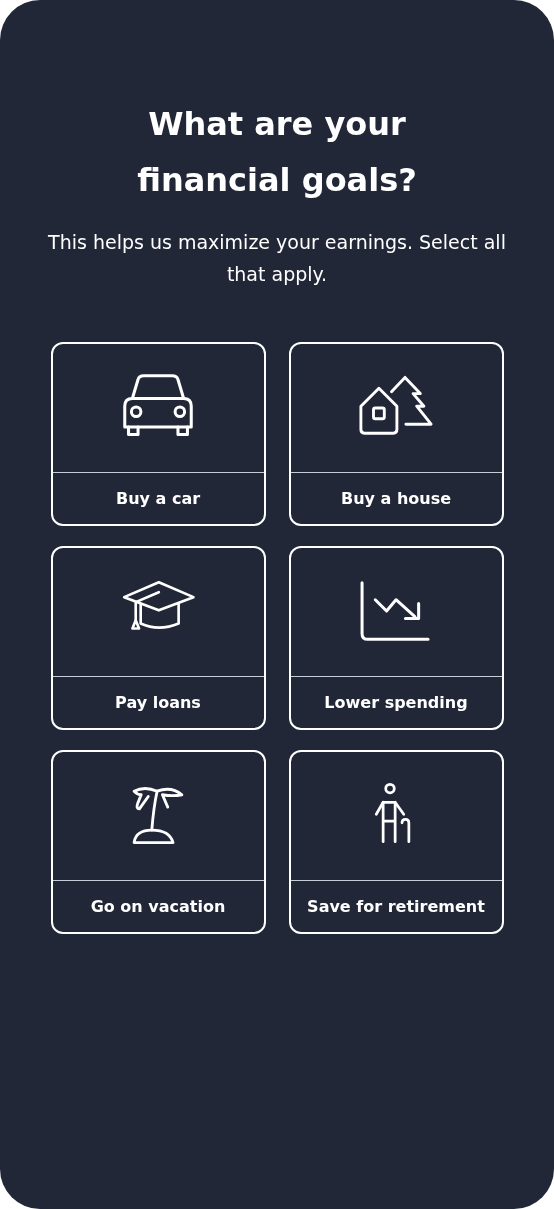 Image resolution: width=554 pixels, height=1209 pixels. Describe the element at coordinates (396, 703) in the screenshot. I see `goal-label: Lower spending` at that location.